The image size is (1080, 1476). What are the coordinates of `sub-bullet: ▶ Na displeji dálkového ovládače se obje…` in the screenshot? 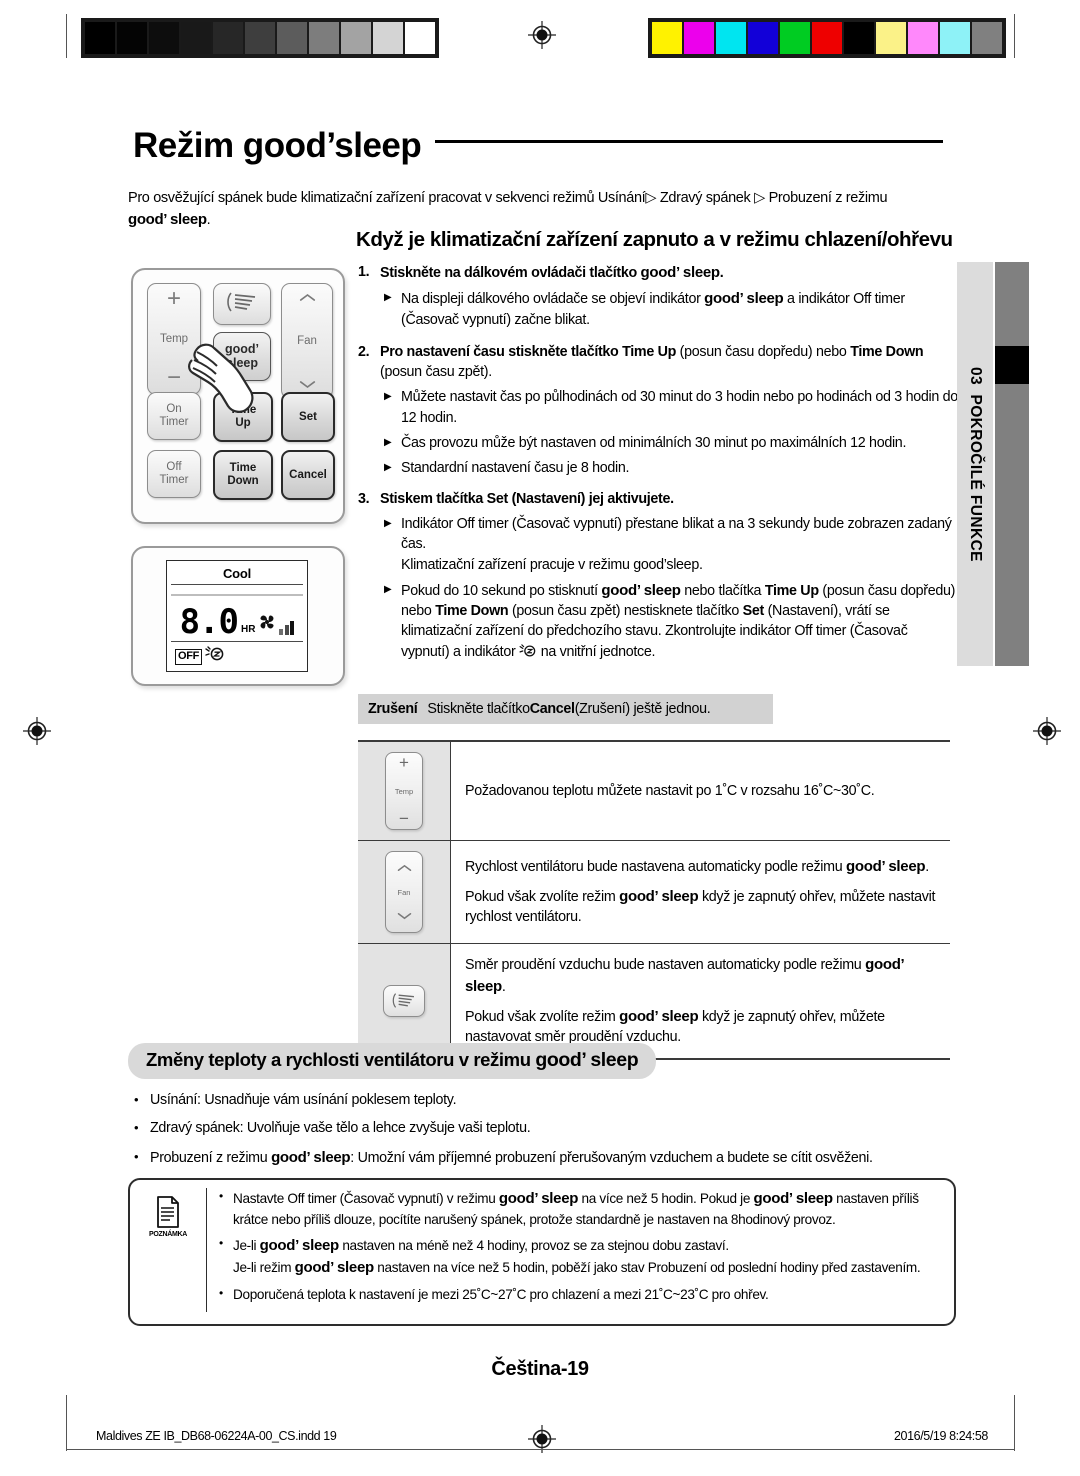 It's located at (671, 309).